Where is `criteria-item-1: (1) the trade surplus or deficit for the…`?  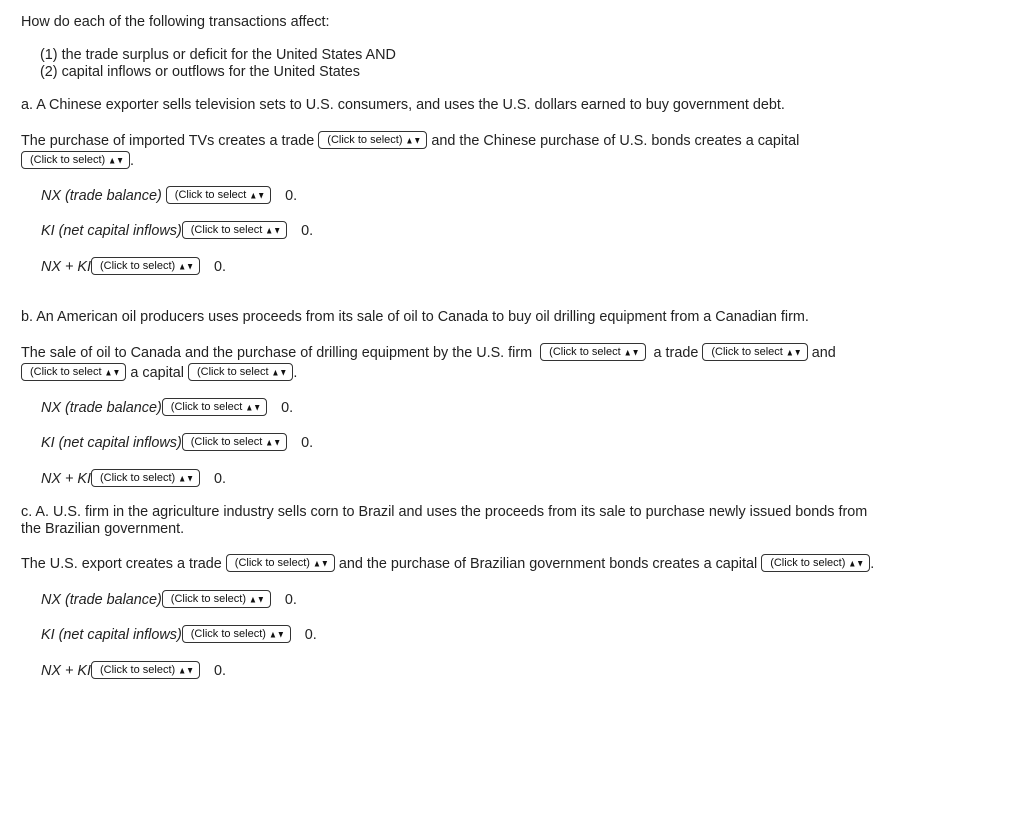 criteria-item-1: (1) the trade surplus or deficit for the… is located at coordinates (218, 55).